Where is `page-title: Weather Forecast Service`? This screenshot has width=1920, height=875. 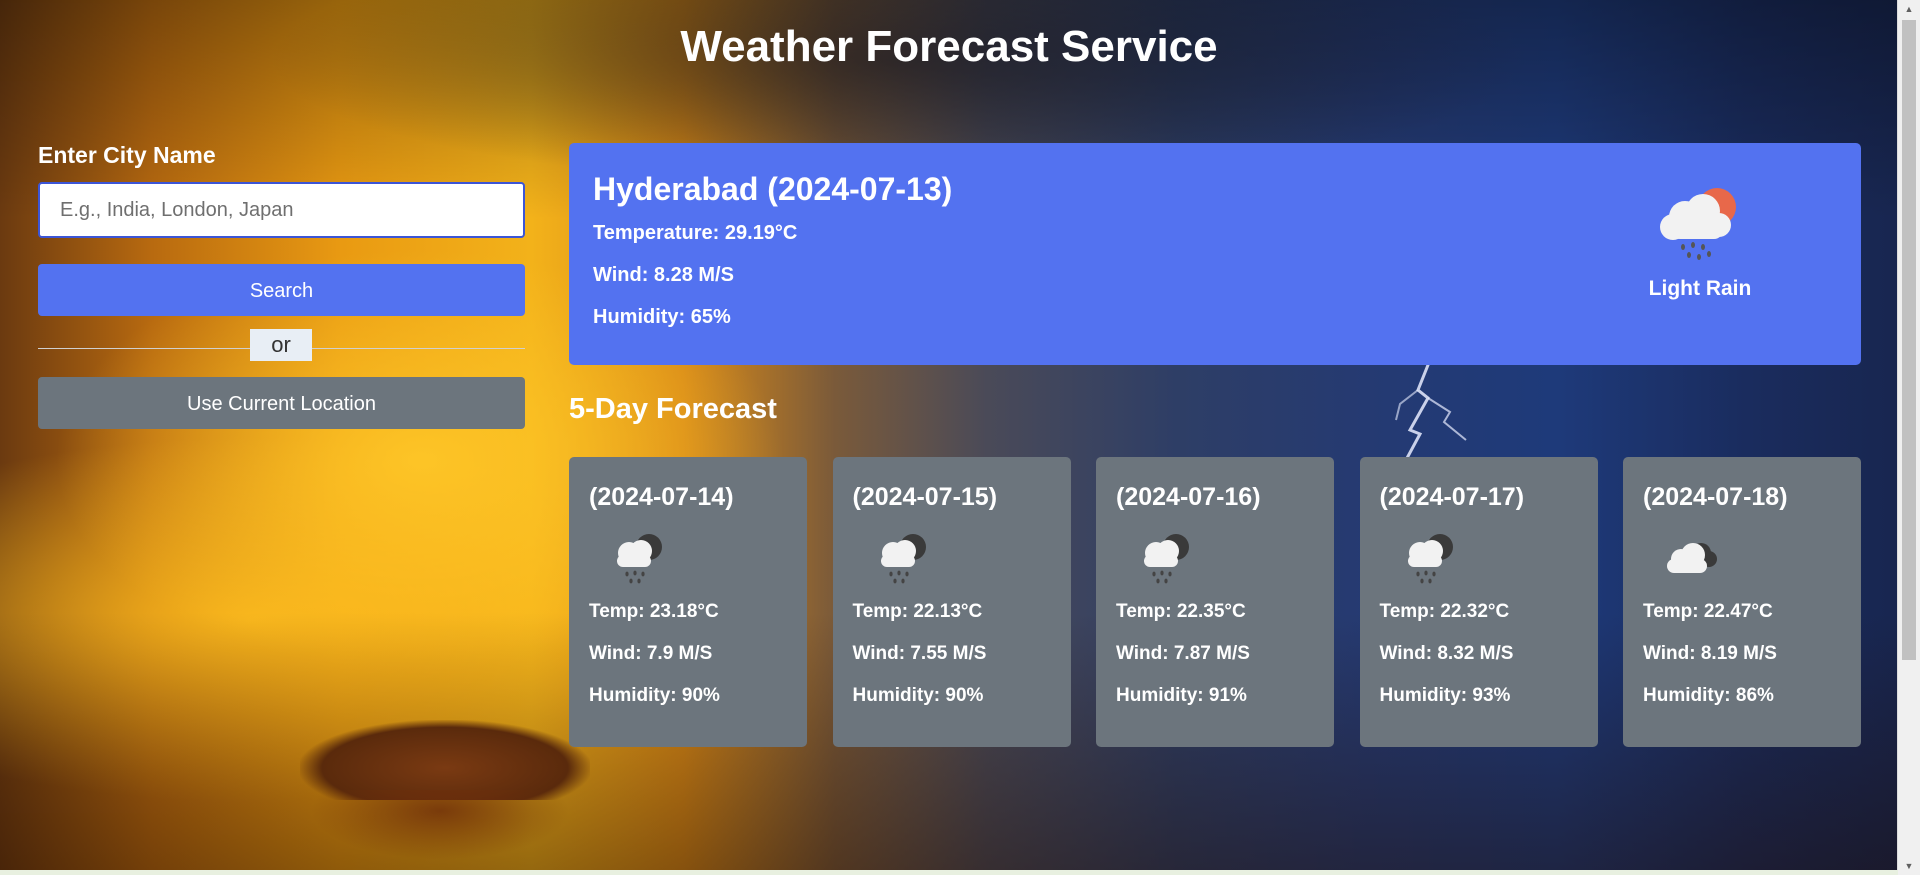
page-title: Weather Forecast Service is located at coordinates (949, 46).